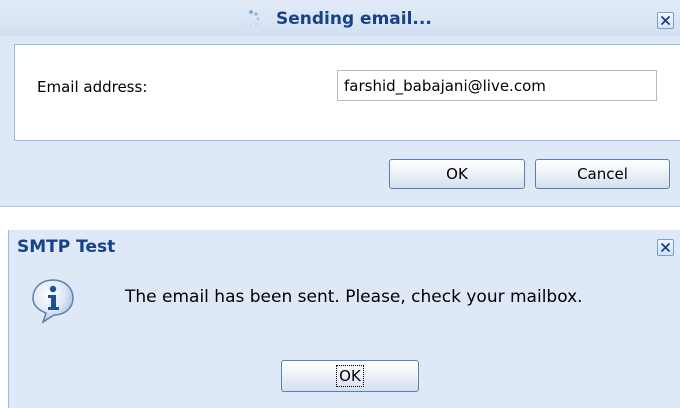 This screenshot has width=680, height=408. I want to click on dialog-title: SMTP Test, so click(66, 247).